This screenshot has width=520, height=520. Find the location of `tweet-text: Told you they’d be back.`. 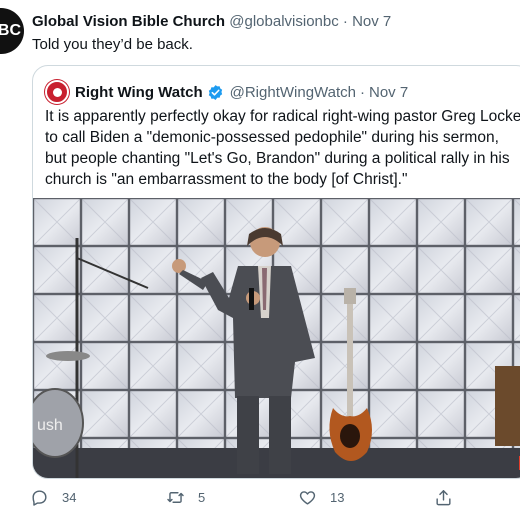

tweet-text: Told you they’d be back. is located at coordinates (112, 44).